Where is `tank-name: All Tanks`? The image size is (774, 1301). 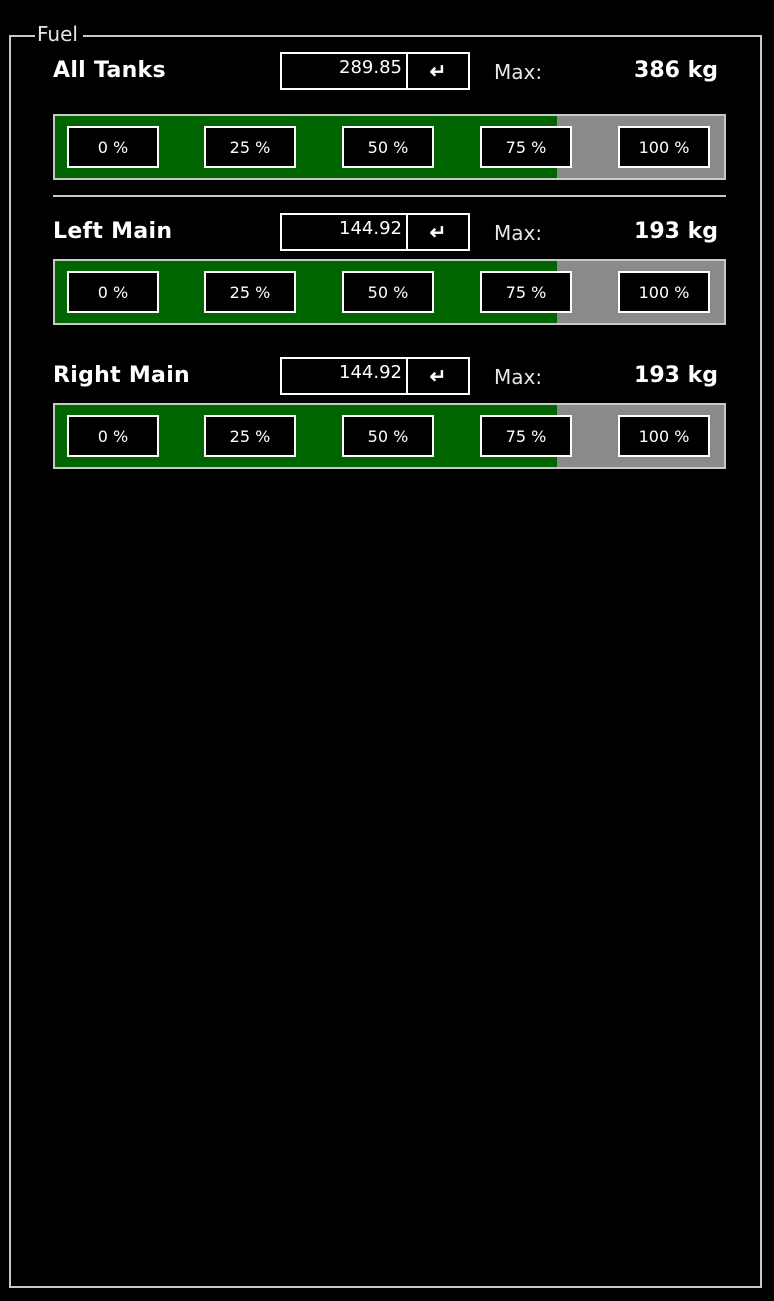 tank-name: All Tanks is located at coordinates (109, 70).